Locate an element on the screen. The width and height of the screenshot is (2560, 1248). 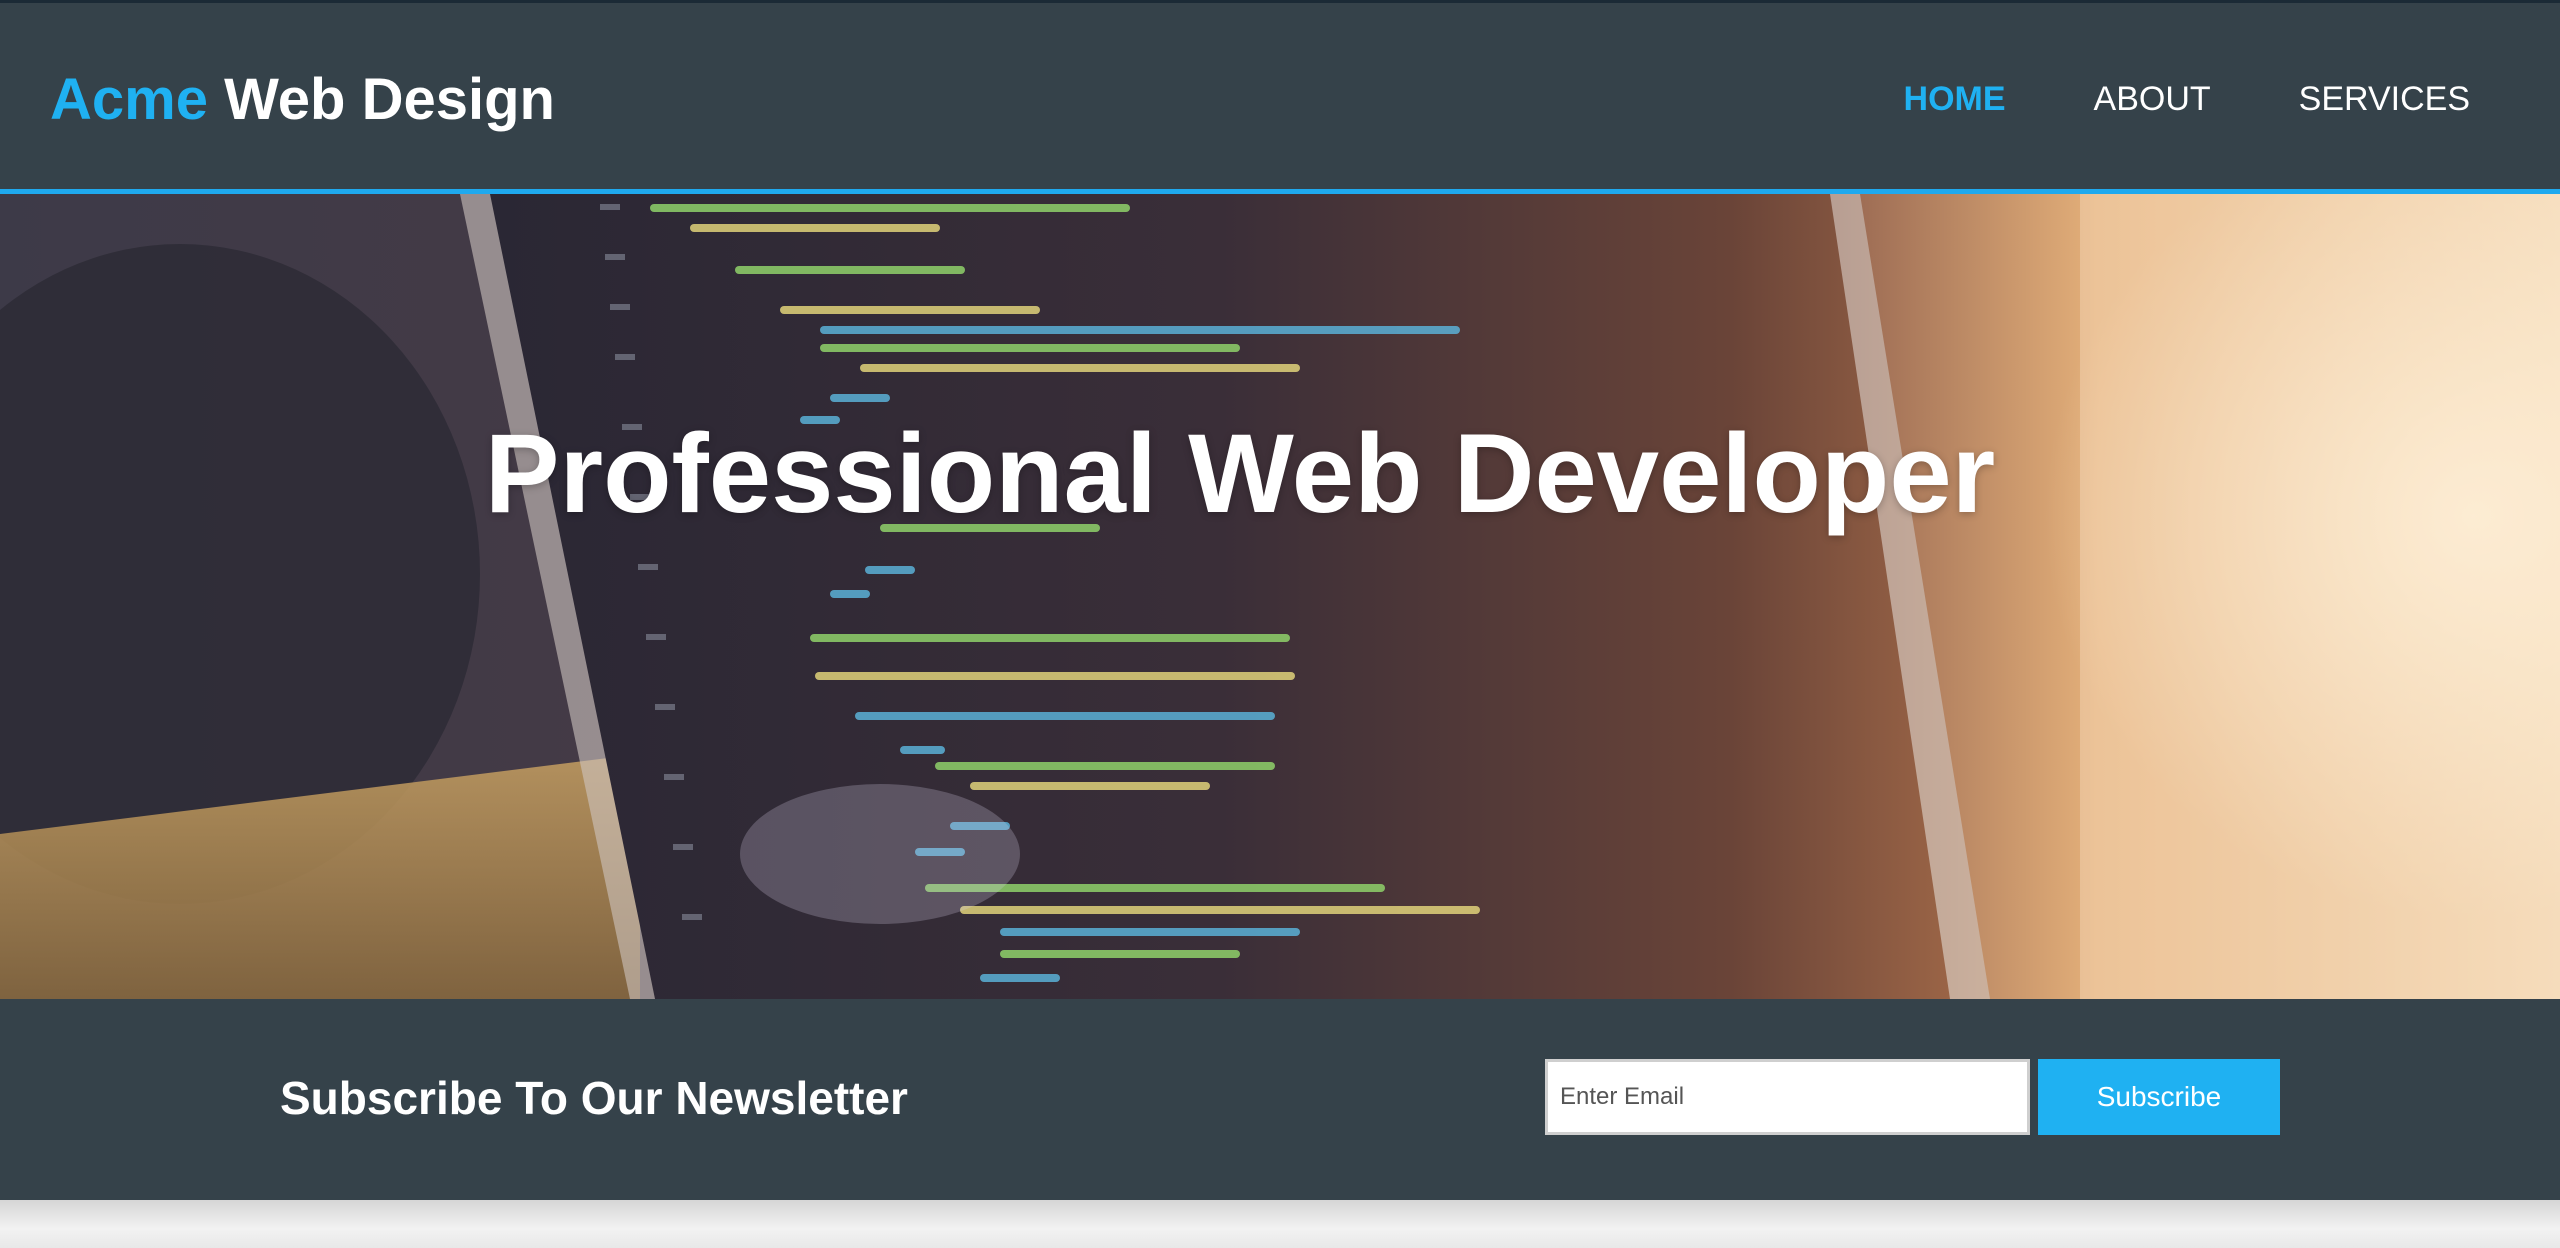
nav-link-services: SERVICES is located at coordinates (2384, 99).